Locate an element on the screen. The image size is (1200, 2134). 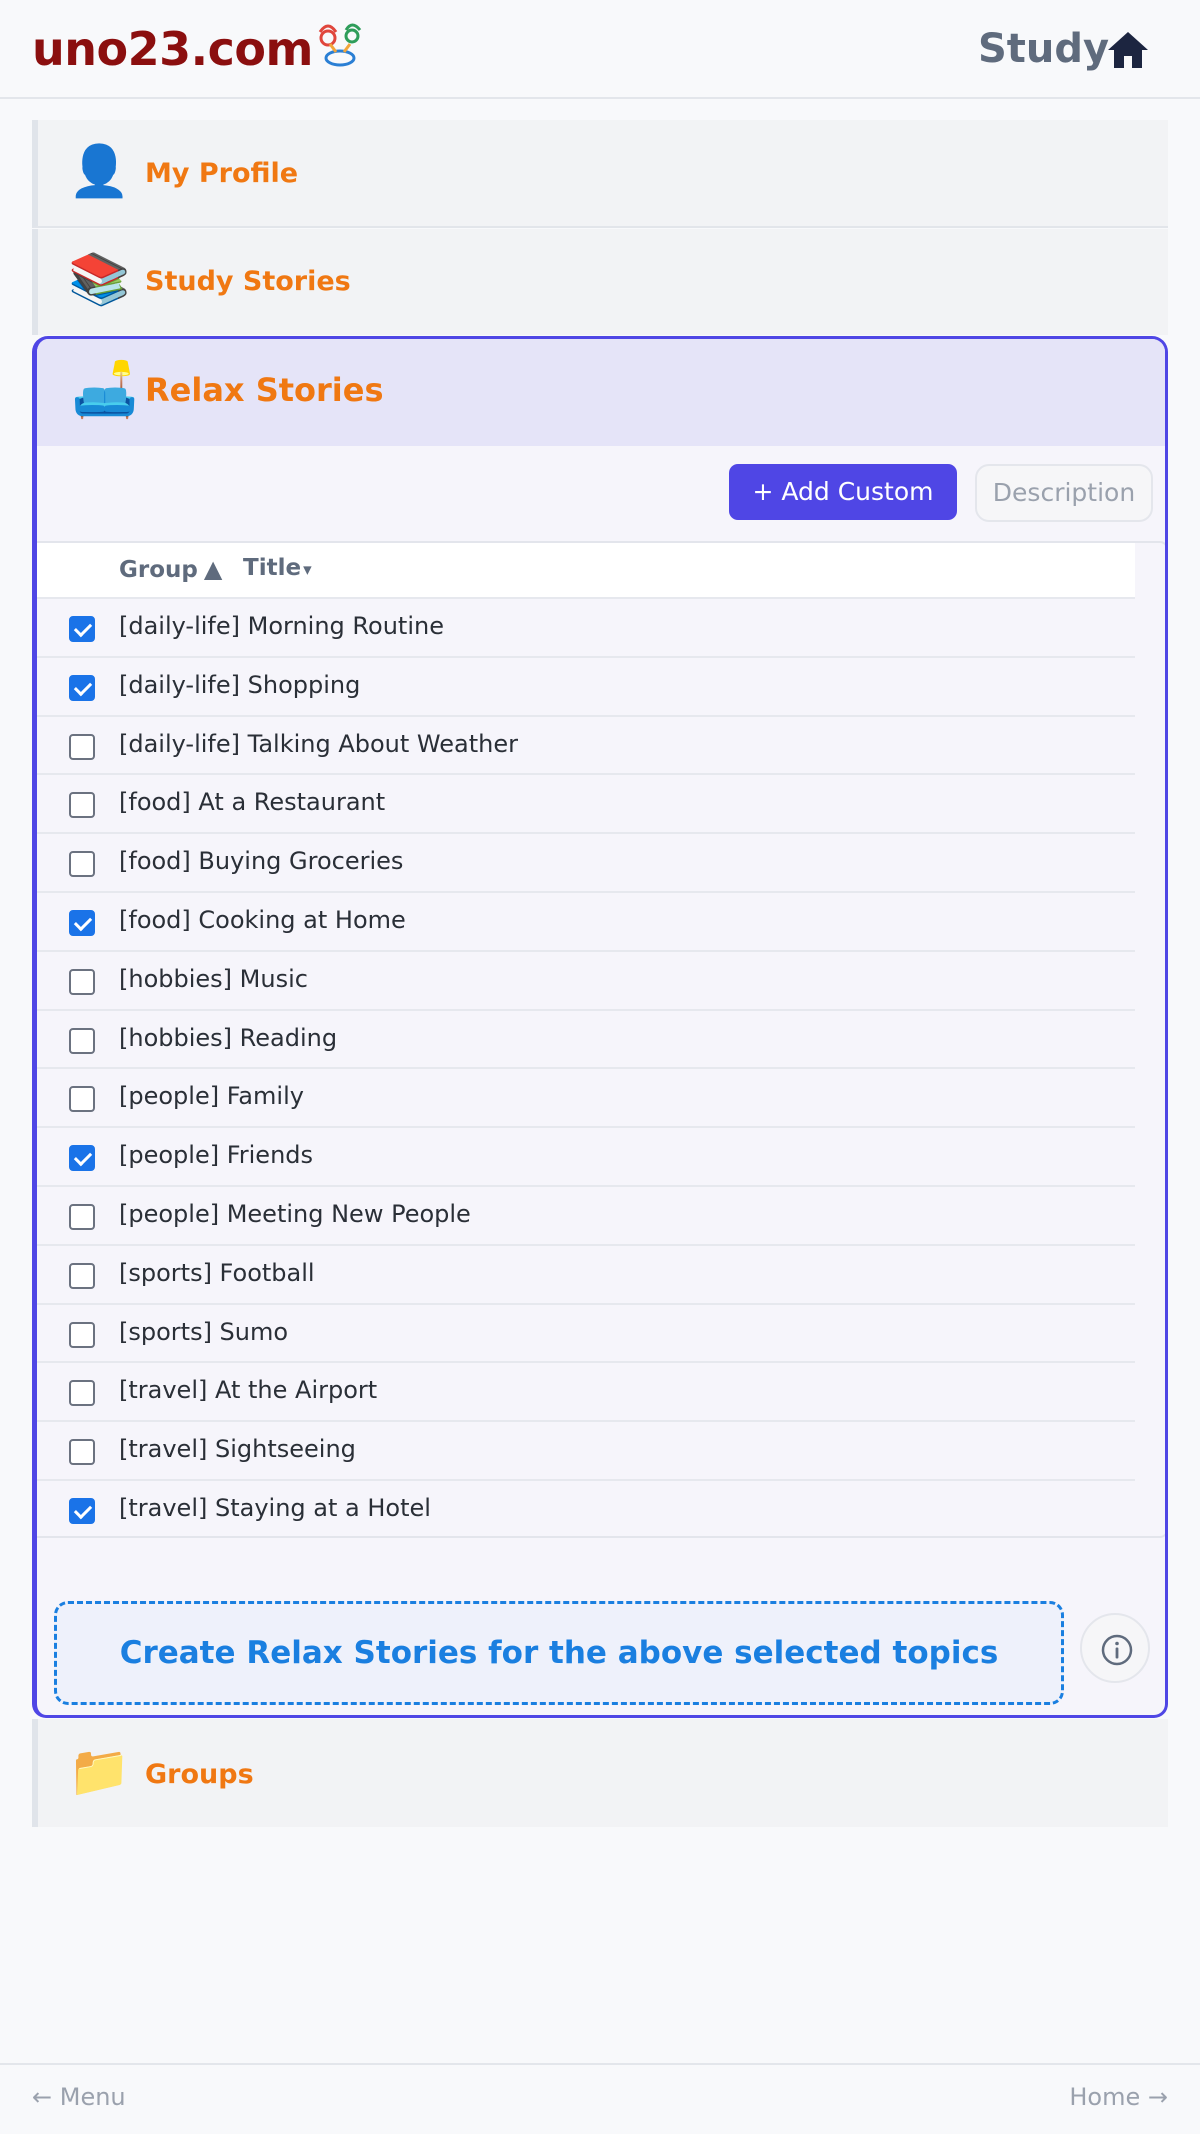
bottom-nav: ← Menu Home → is located at coordinates (600, 2098).